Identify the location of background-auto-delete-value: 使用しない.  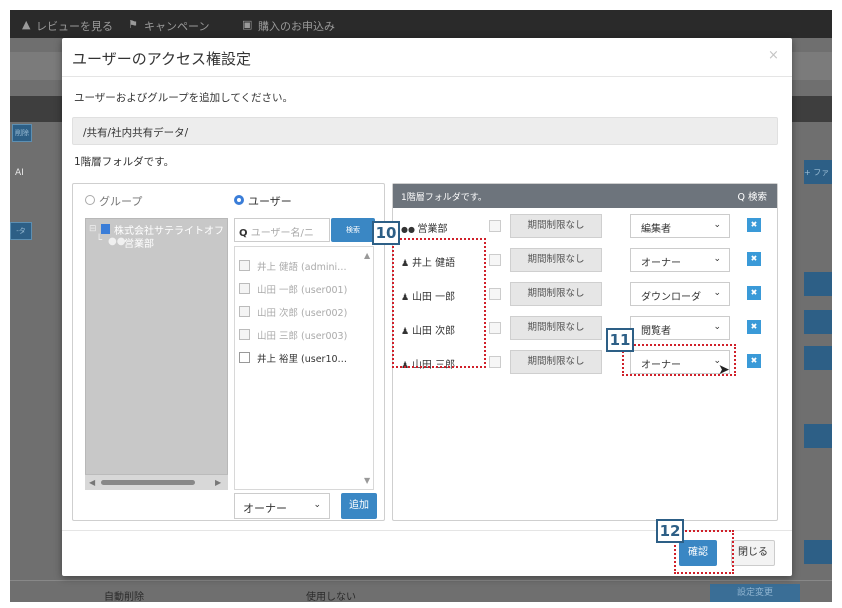
(331, 597).